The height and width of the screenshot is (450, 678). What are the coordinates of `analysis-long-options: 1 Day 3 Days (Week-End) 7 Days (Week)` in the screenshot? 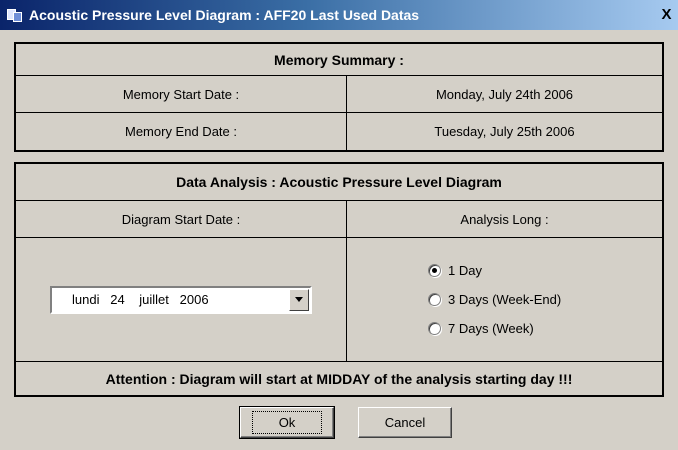 It's located at (504, 299).